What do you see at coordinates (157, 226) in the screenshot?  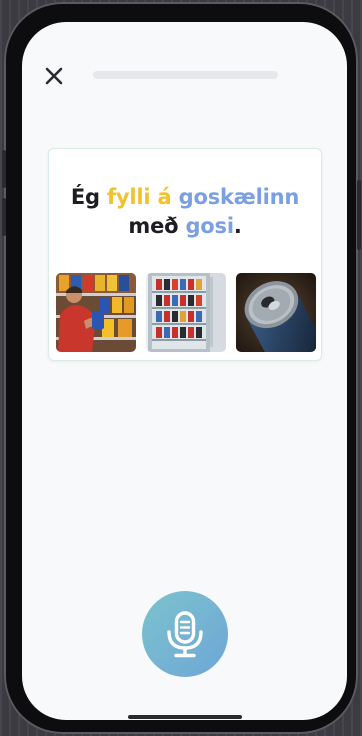 I see `sentence-word: með` at bounding box center [157, 226].